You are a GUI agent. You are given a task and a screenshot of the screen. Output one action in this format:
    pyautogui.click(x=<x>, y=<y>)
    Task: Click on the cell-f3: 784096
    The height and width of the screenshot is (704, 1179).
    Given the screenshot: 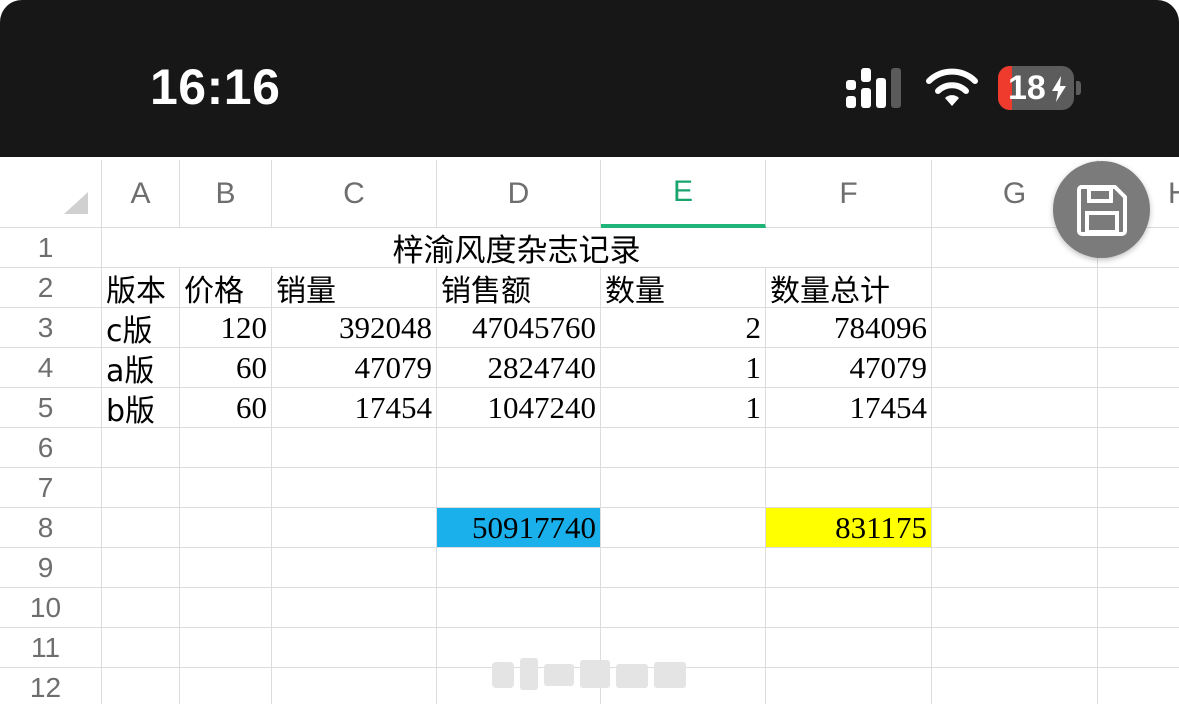 What is the action you would take?
    pyautogui.click(x=849, y=328)
    